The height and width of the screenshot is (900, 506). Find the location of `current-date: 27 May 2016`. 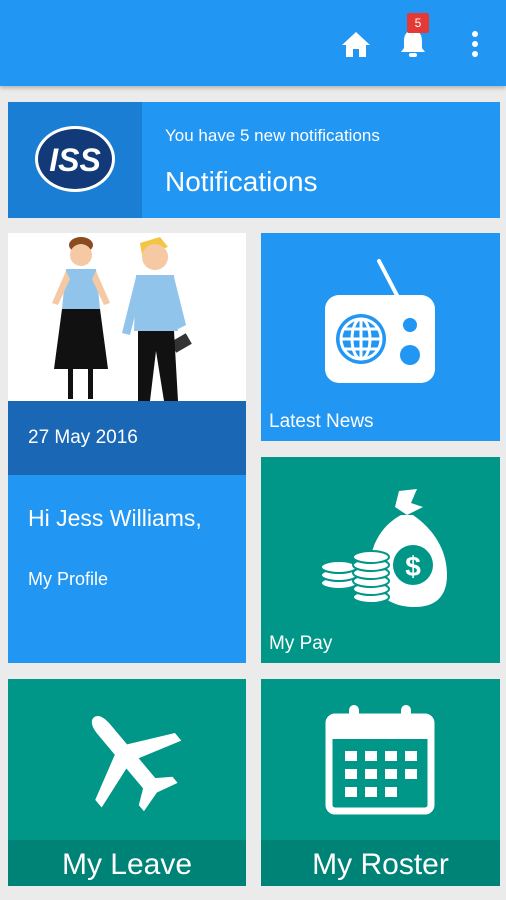

current-date: 27 May 2016 is located at coordinates (83, 437).